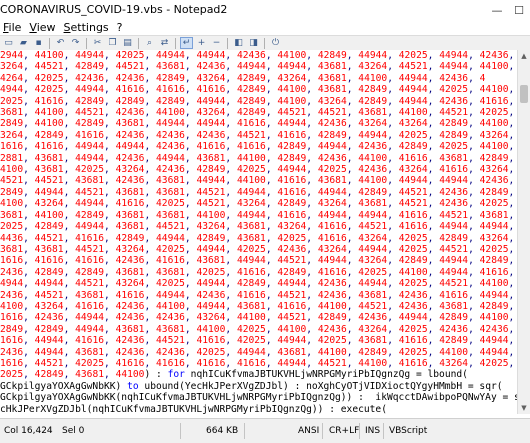 The image size is (530, 443). I want to click on scroll-down-arrow-icon: ▼, so click(524, 408).